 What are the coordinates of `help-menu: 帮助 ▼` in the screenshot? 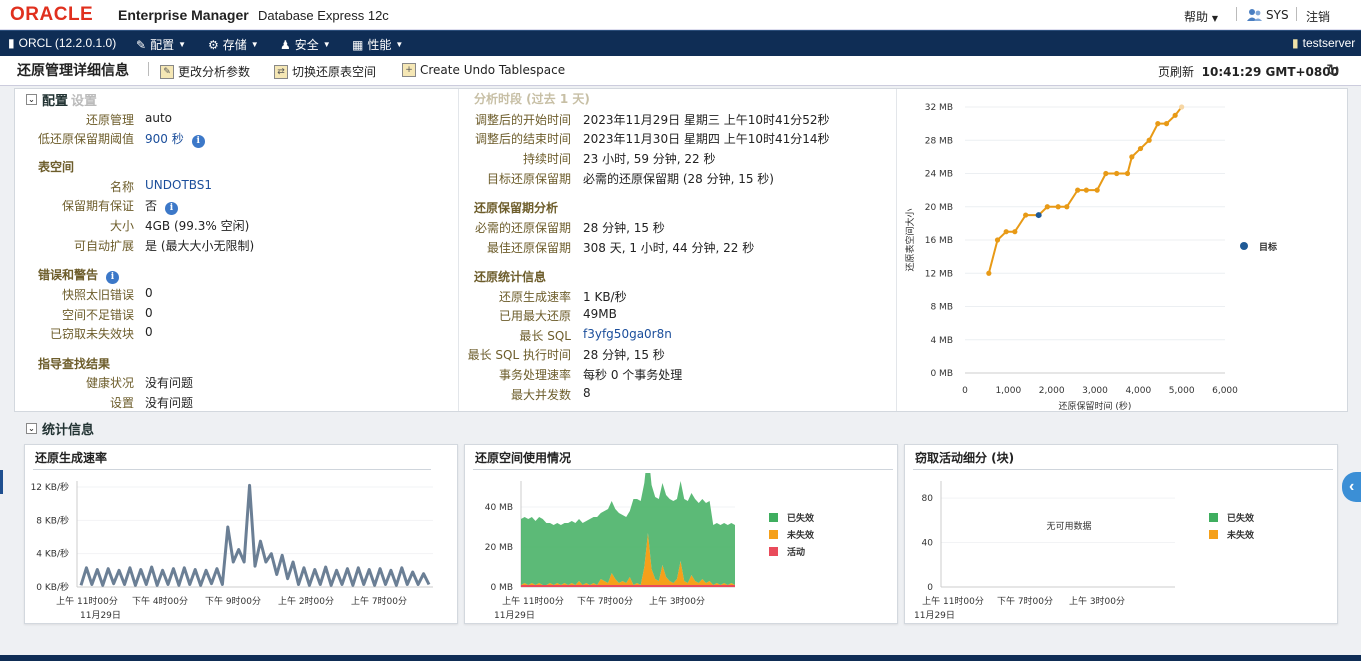 It's located at (1201, 16).